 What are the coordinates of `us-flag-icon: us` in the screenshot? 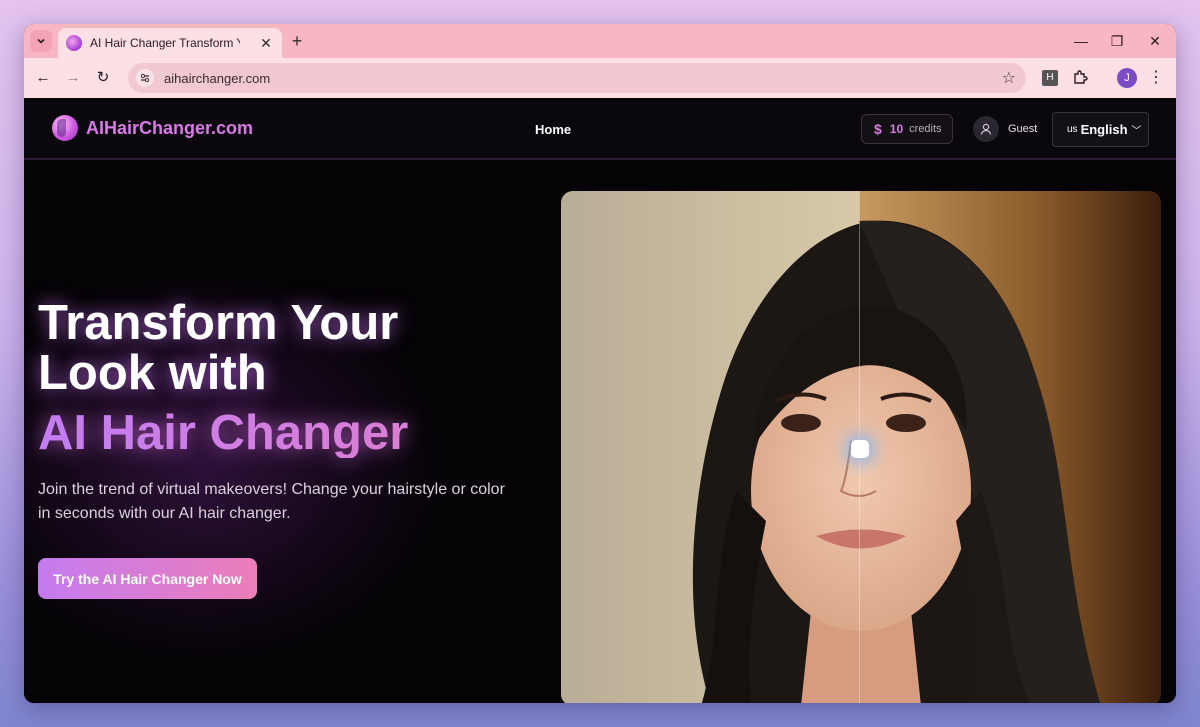 It's located at (1072, 129).